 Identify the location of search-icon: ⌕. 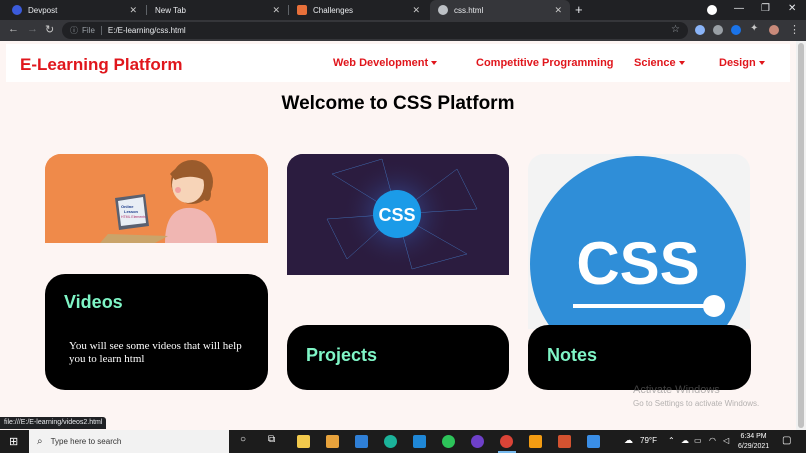
(40, 441).